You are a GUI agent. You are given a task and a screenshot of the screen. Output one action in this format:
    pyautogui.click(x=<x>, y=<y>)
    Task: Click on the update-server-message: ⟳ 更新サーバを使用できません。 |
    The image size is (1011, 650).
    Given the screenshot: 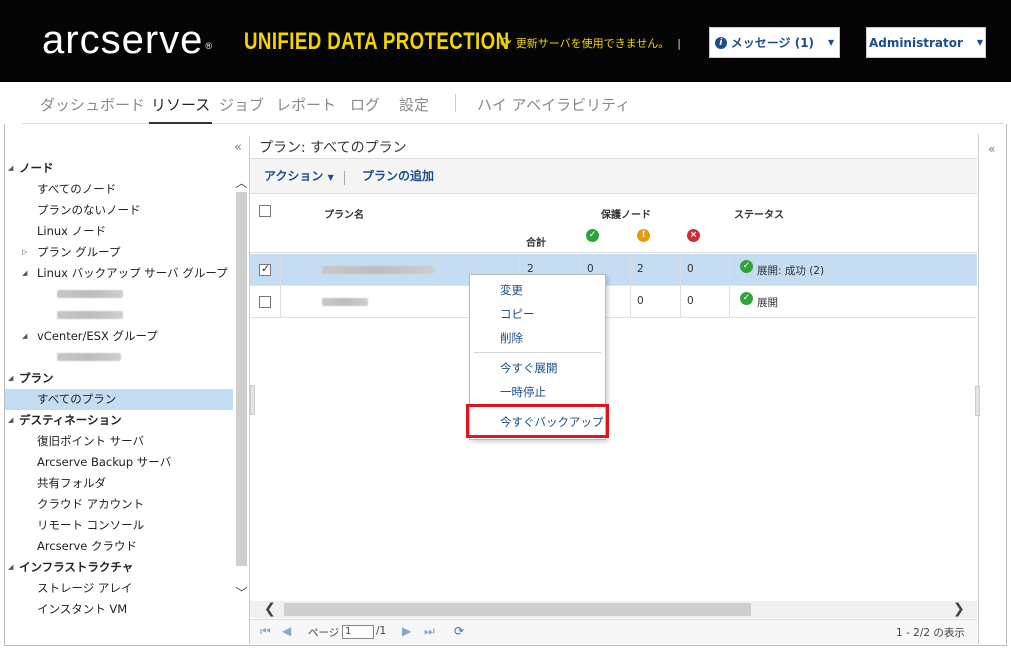 What is the action you would take?
    pyautogui.click(x=590, y=43)
    